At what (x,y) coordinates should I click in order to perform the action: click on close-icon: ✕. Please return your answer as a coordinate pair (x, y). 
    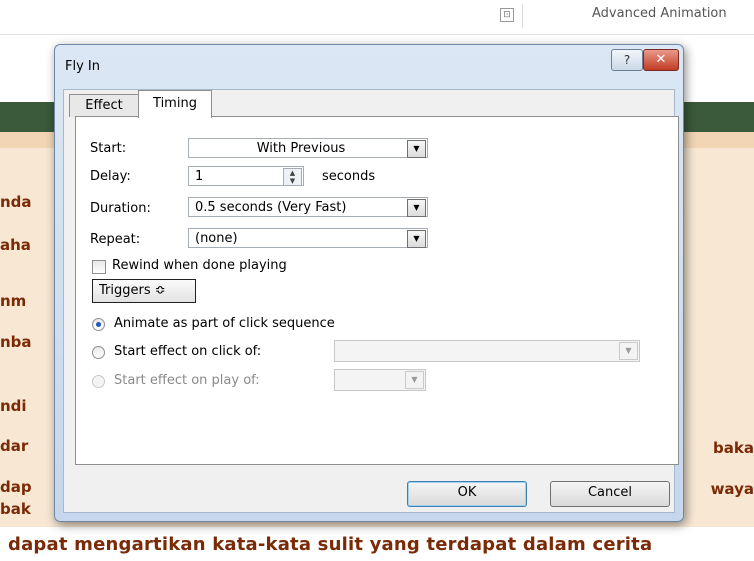
    Looking at the image, I should click on (661, 59).